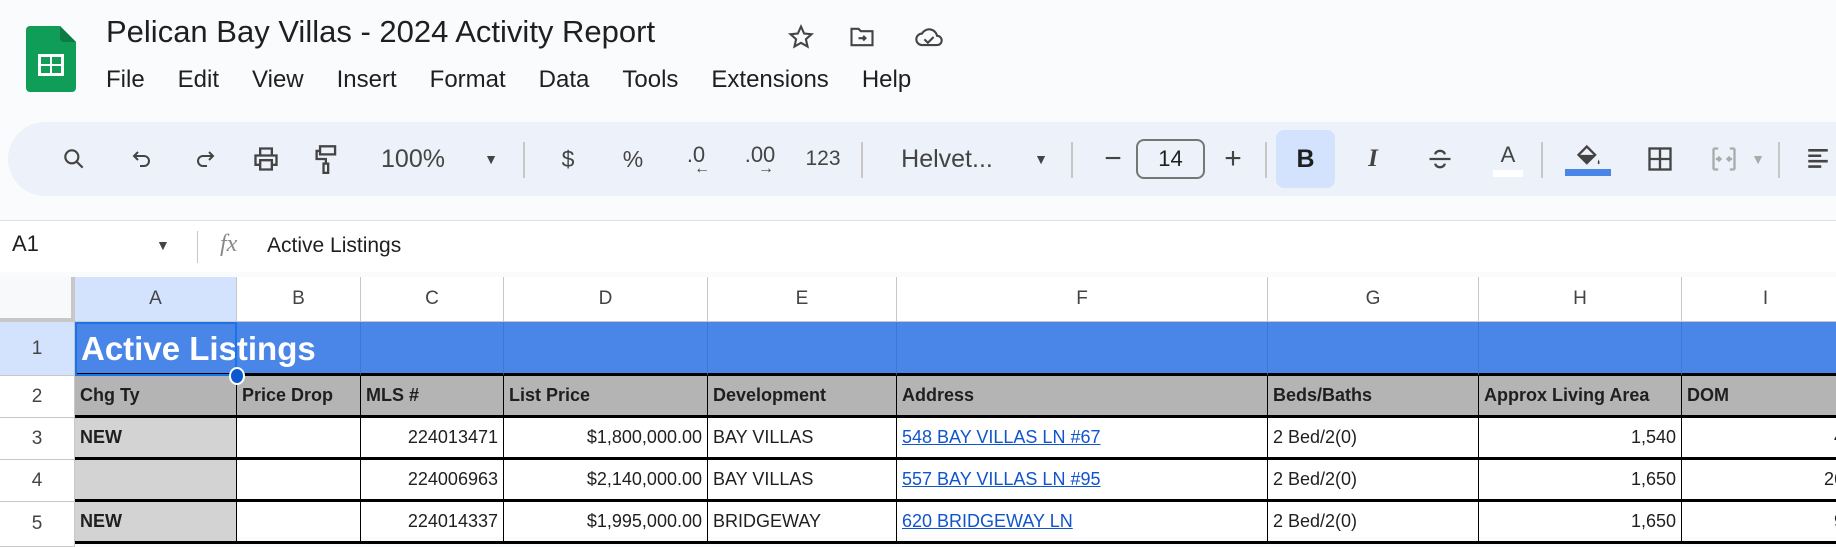  I want to click on address-link: 548 BAY VILLAS LN #67, so click(1082, 439).